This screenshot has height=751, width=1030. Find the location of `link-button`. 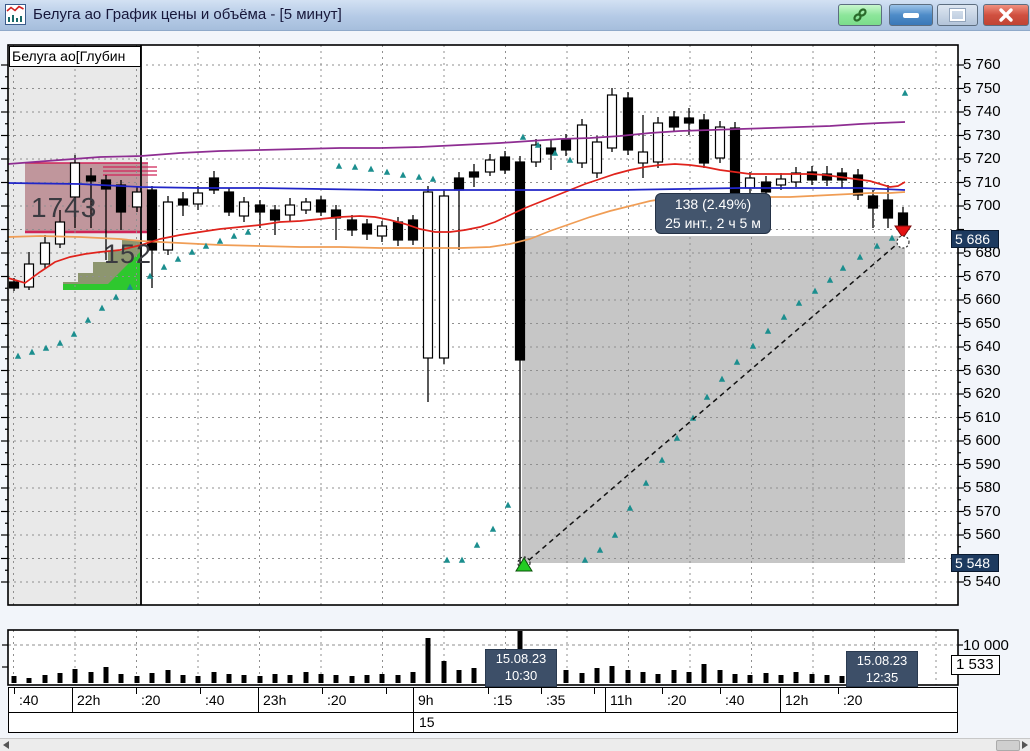

link-button is located at coordinates (860, 15).